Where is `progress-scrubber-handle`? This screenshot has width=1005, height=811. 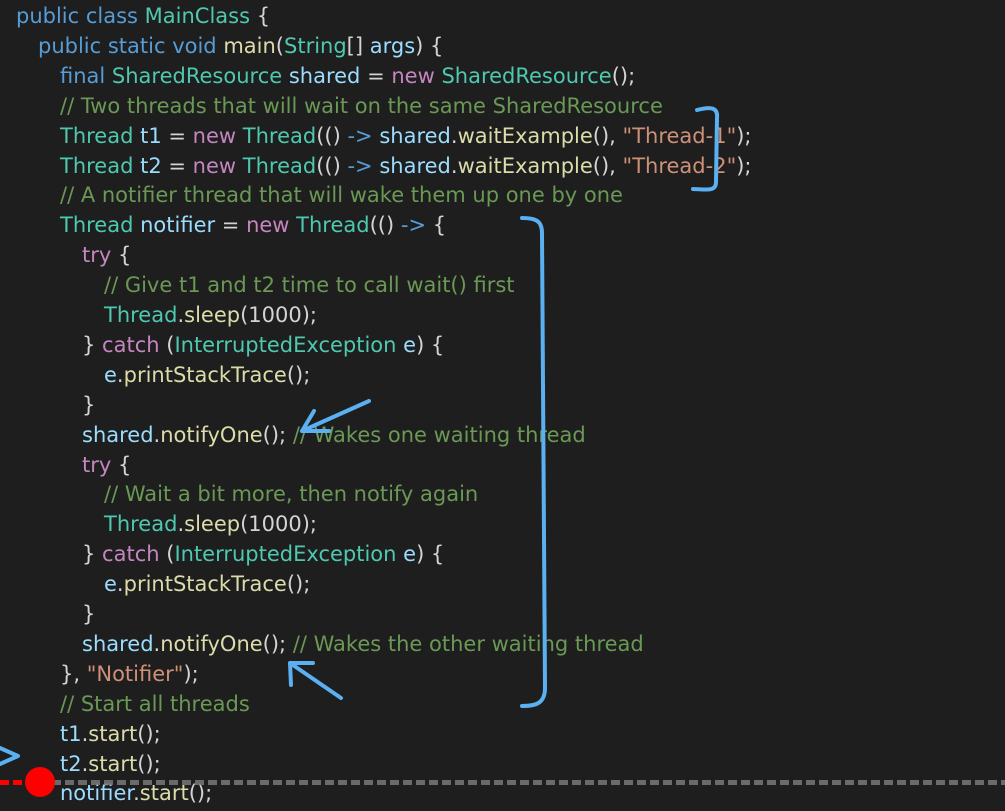
progress-scrubber-handle is located at coordinates (40, 782).